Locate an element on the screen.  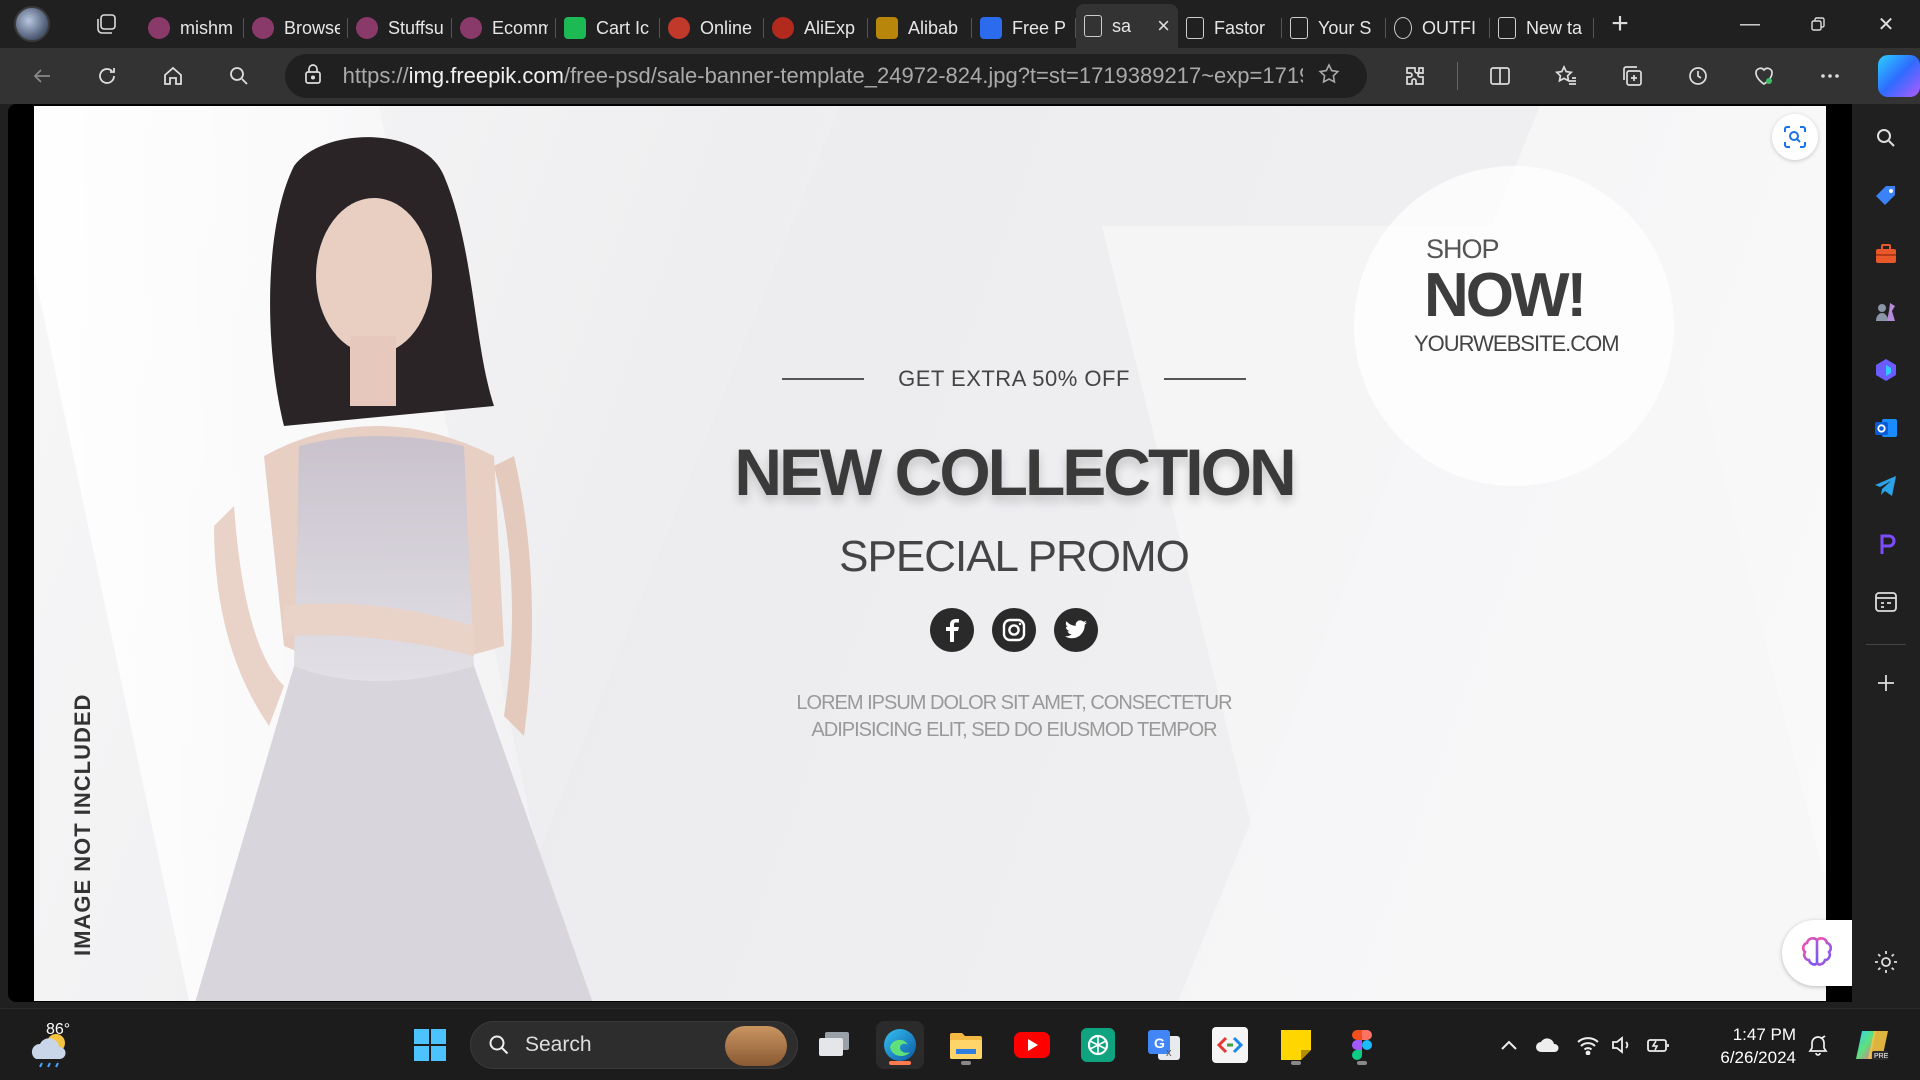
tab-actions-icon is located at coordinates (106, 24).